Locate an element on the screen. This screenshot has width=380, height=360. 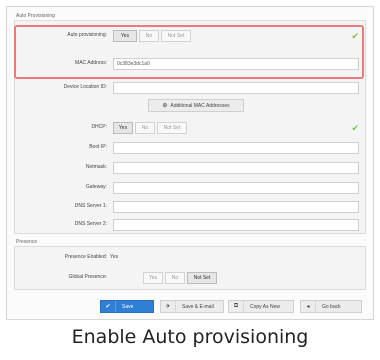
device-location-row: Device Location ID: is located at coordinates (190, 88).